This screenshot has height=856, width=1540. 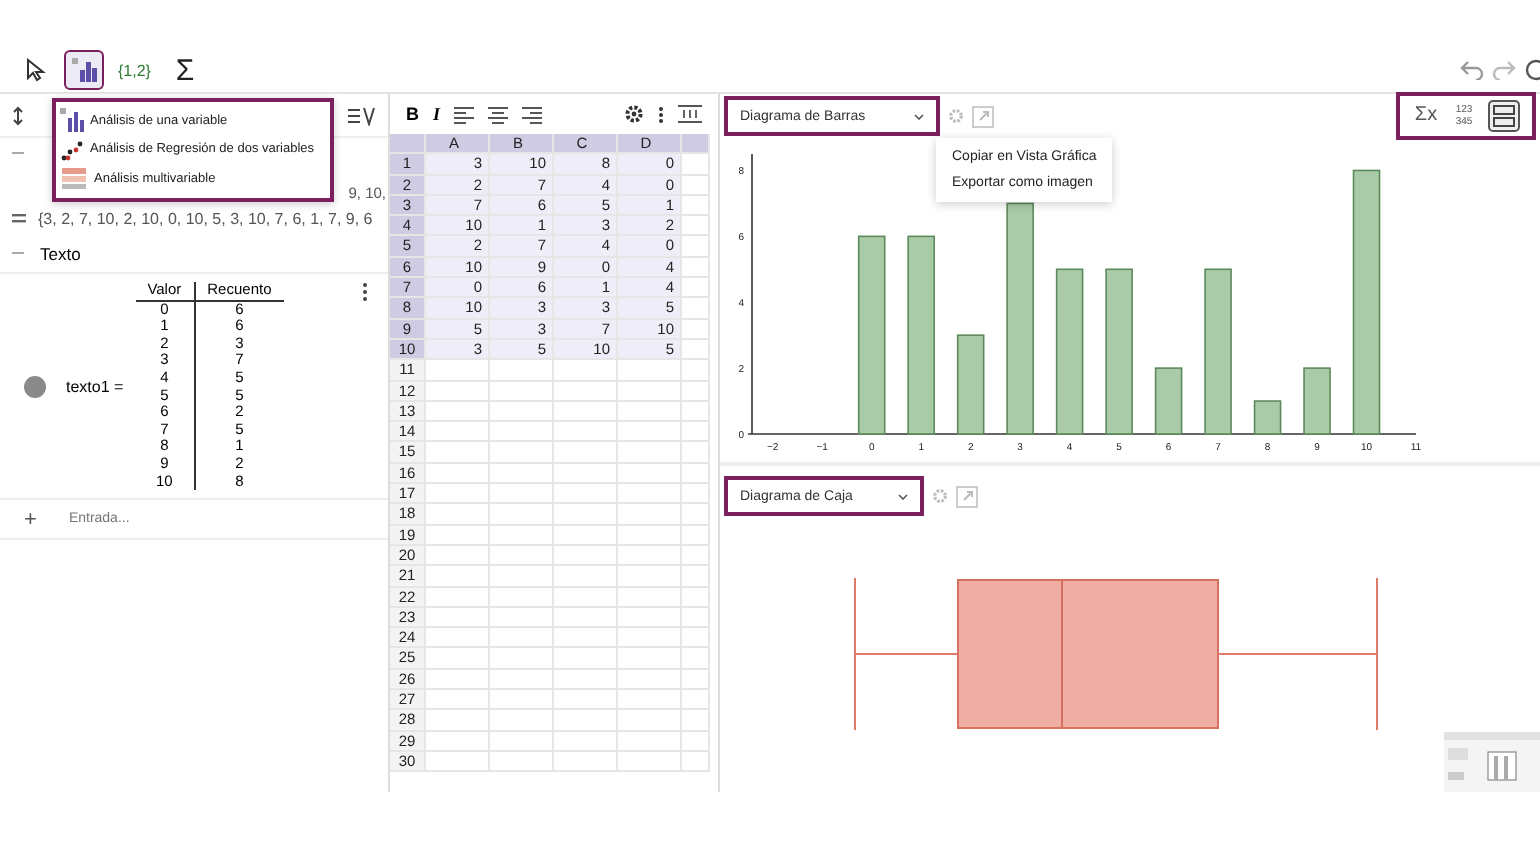 What do you see at coordinates (1504, 116) in the screenshot?
I see `layout-icon` at bounding box center [1504, 116].